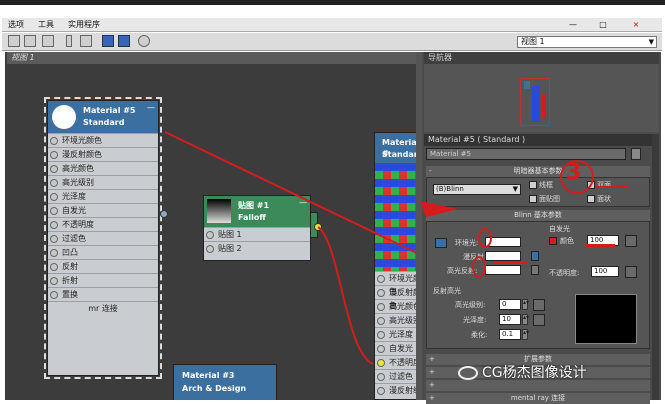  Describe the element at coordinates (525, 334) in the screenshot. I see `soften-spinner: ▴▾` at that location.